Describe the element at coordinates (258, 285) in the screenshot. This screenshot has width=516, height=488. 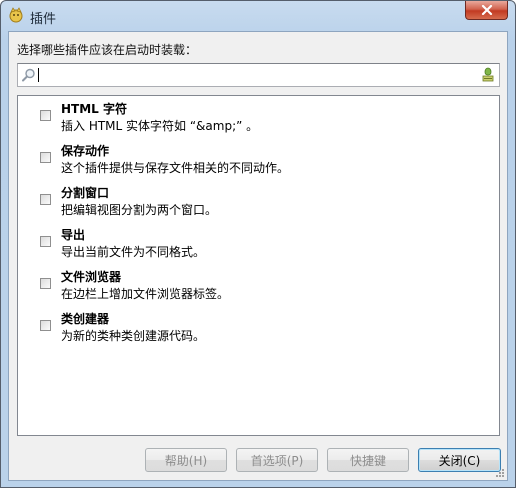
I see `plugin-item-file-browser: 文件浏览器 在边栏上增加文件浏览器标签。` at that location.